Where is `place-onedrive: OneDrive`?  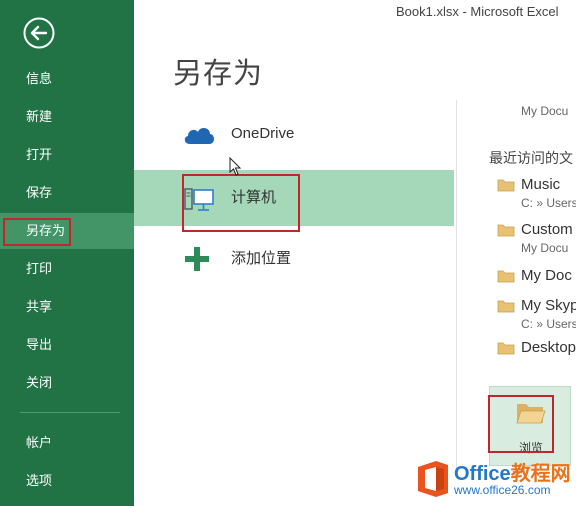
place-onedrive: OneDrive is located at coordinates (294, 134).